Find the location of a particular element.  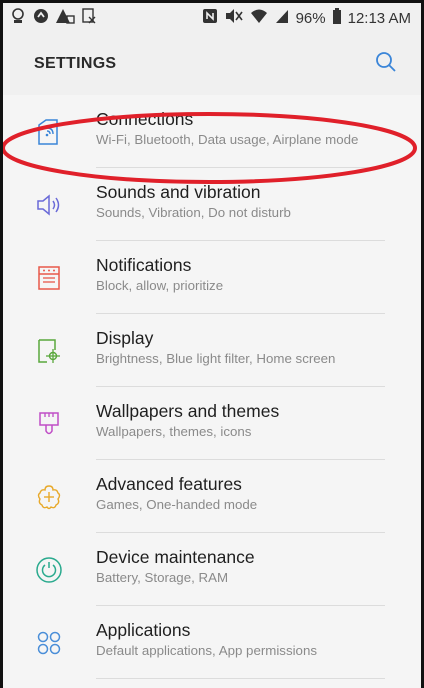

item-title: Sounds and vibration is located at coordinates (178, 192).